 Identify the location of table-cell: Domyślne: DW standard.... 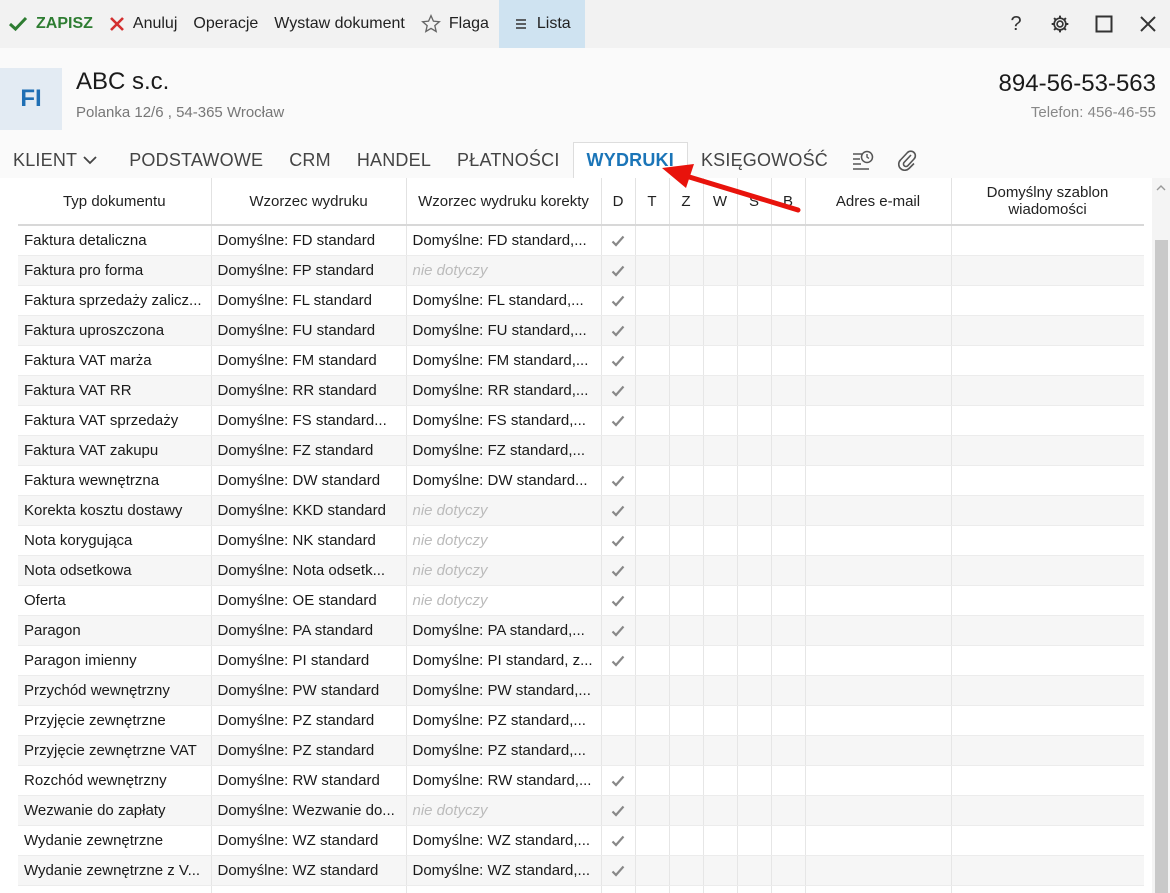
(504, 480).